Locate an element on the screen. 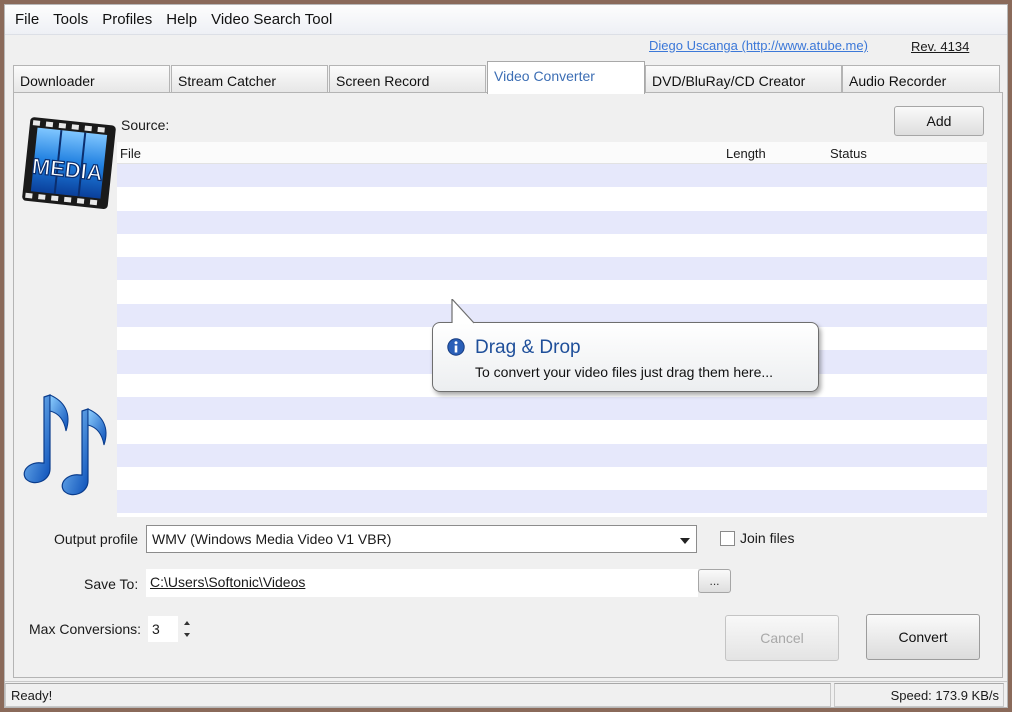 The image size is (1012, 712). revision-link: Rev. 4134 is located at coordinates (940, 46).